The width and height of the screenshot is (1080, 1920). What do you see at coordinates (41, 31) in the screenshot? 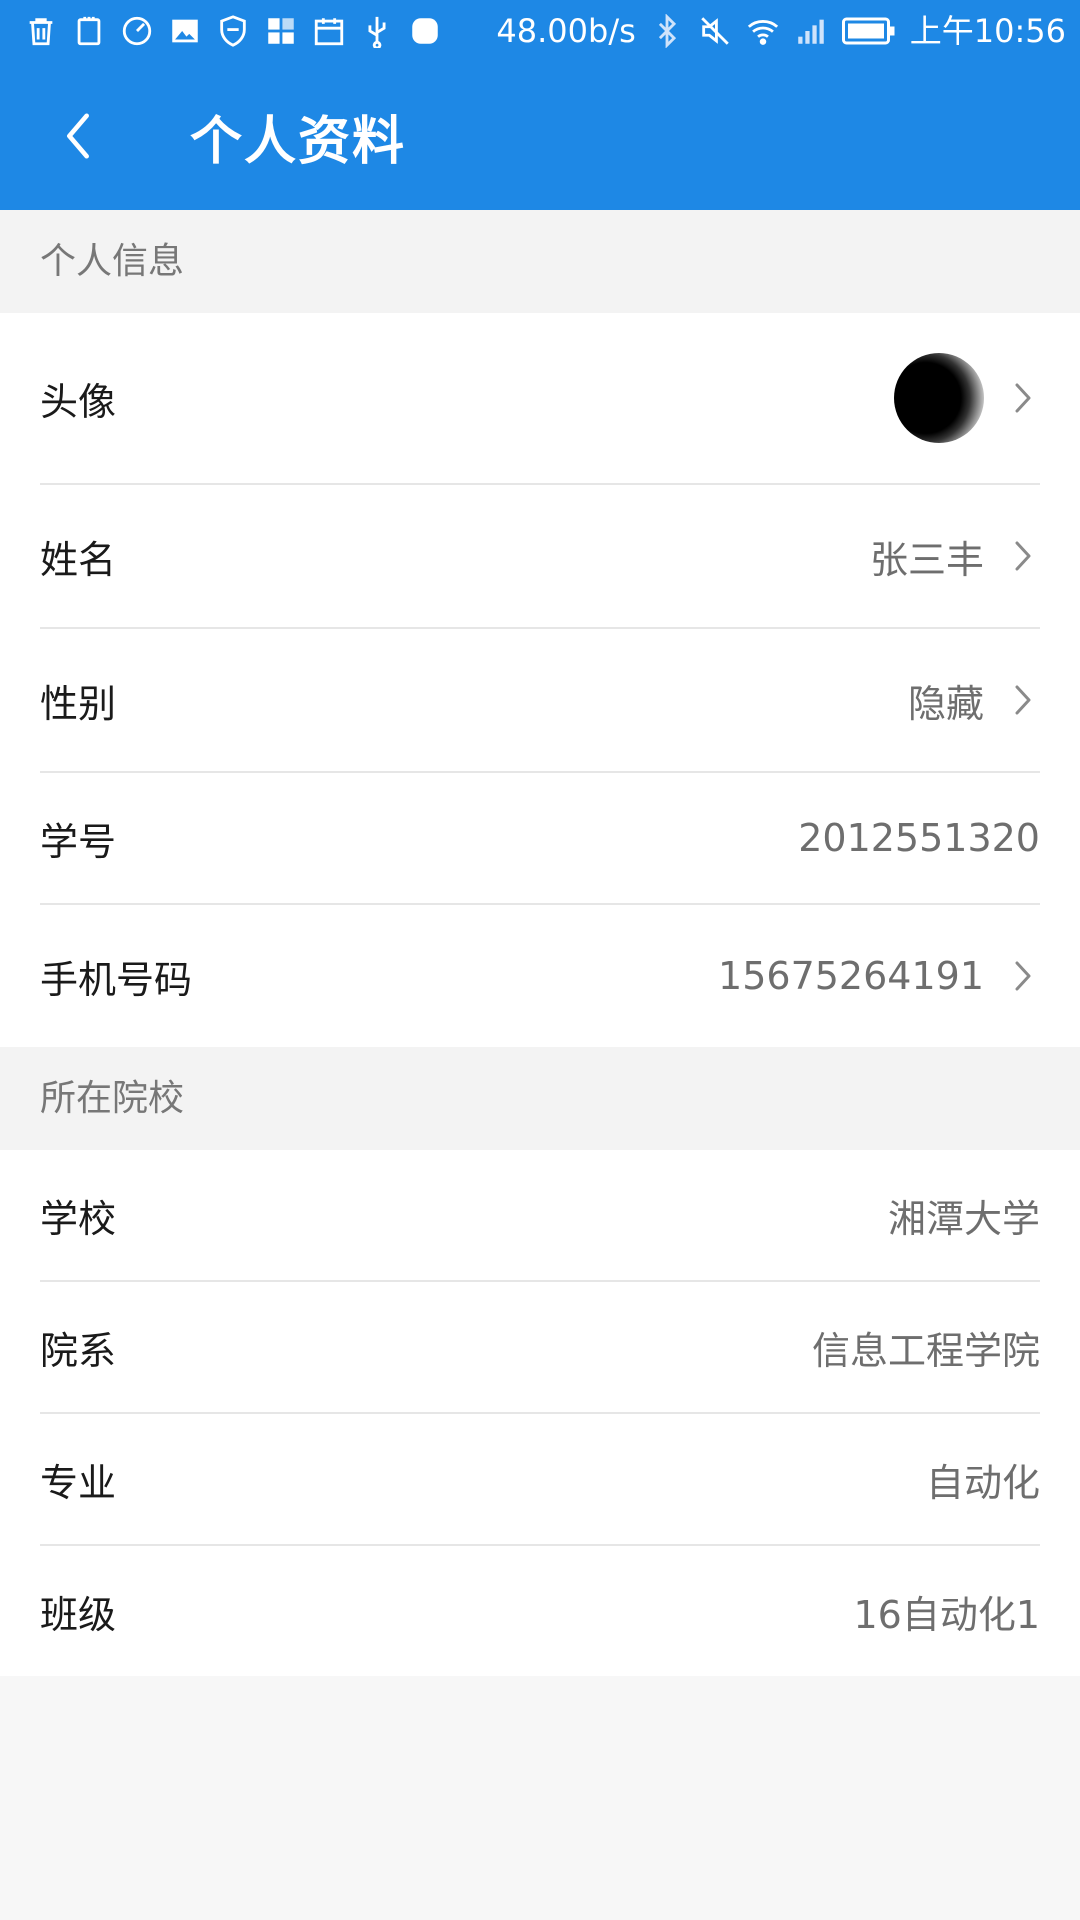
I see `trash-icon` at bounding box center [41, 31].